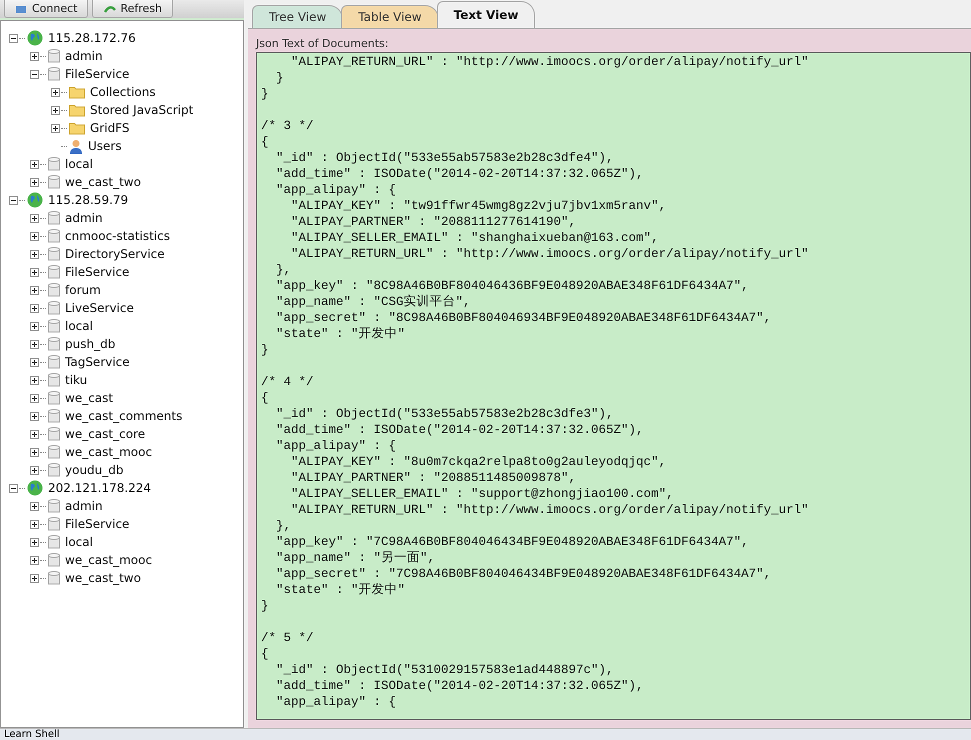  I want to click on code-line: "app_key" : "7C98A46B0BF804046434BF9E048920ABAE348F61DF6434A7",, so click(512, 542).